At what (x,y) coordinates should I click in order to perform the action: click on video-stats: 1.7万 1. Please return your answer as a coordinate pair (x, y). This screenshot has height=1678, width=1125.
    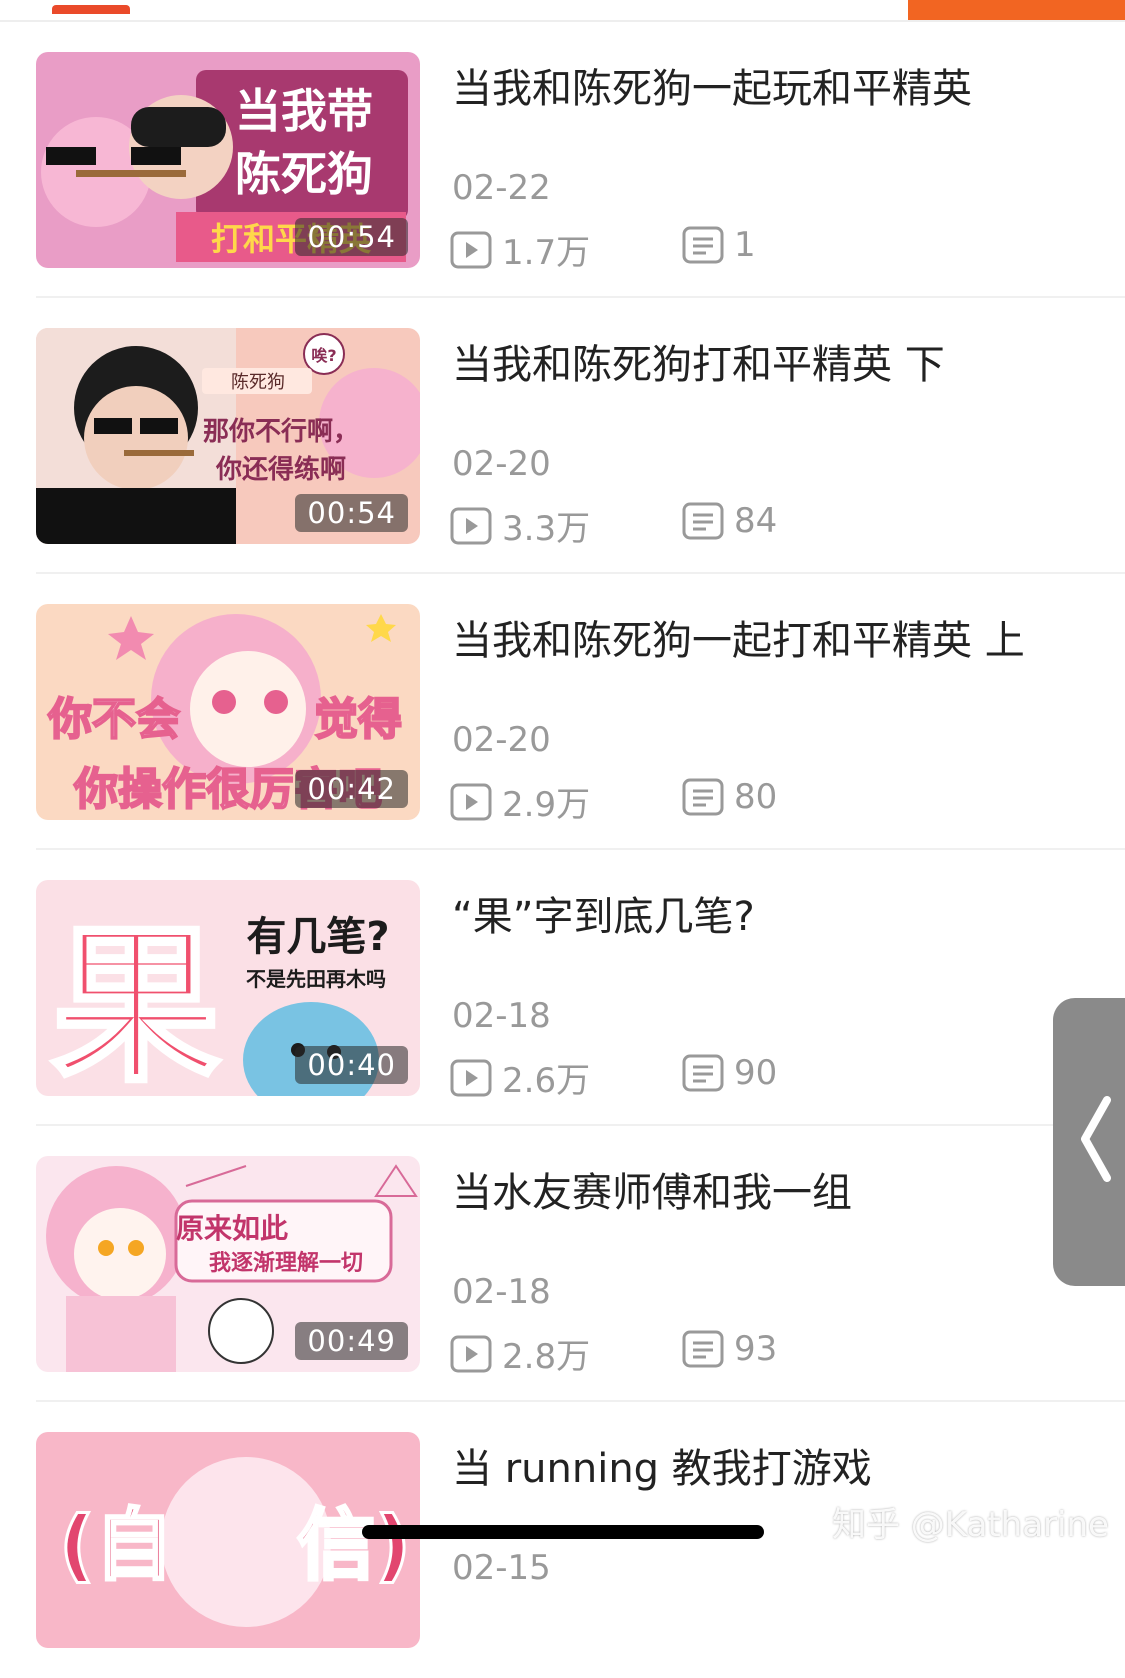
    Looking at the image, I should click on (750, 249).